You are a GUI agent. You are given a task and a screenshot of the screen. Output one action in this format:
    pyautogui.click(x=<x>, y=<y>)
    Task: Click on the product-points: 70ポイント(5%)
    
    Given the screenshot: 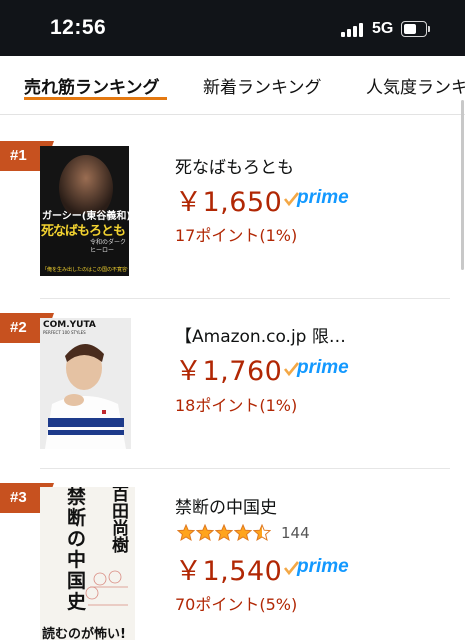 What is the action you would take?
    pyautogui.click(x=236, y=604)
    